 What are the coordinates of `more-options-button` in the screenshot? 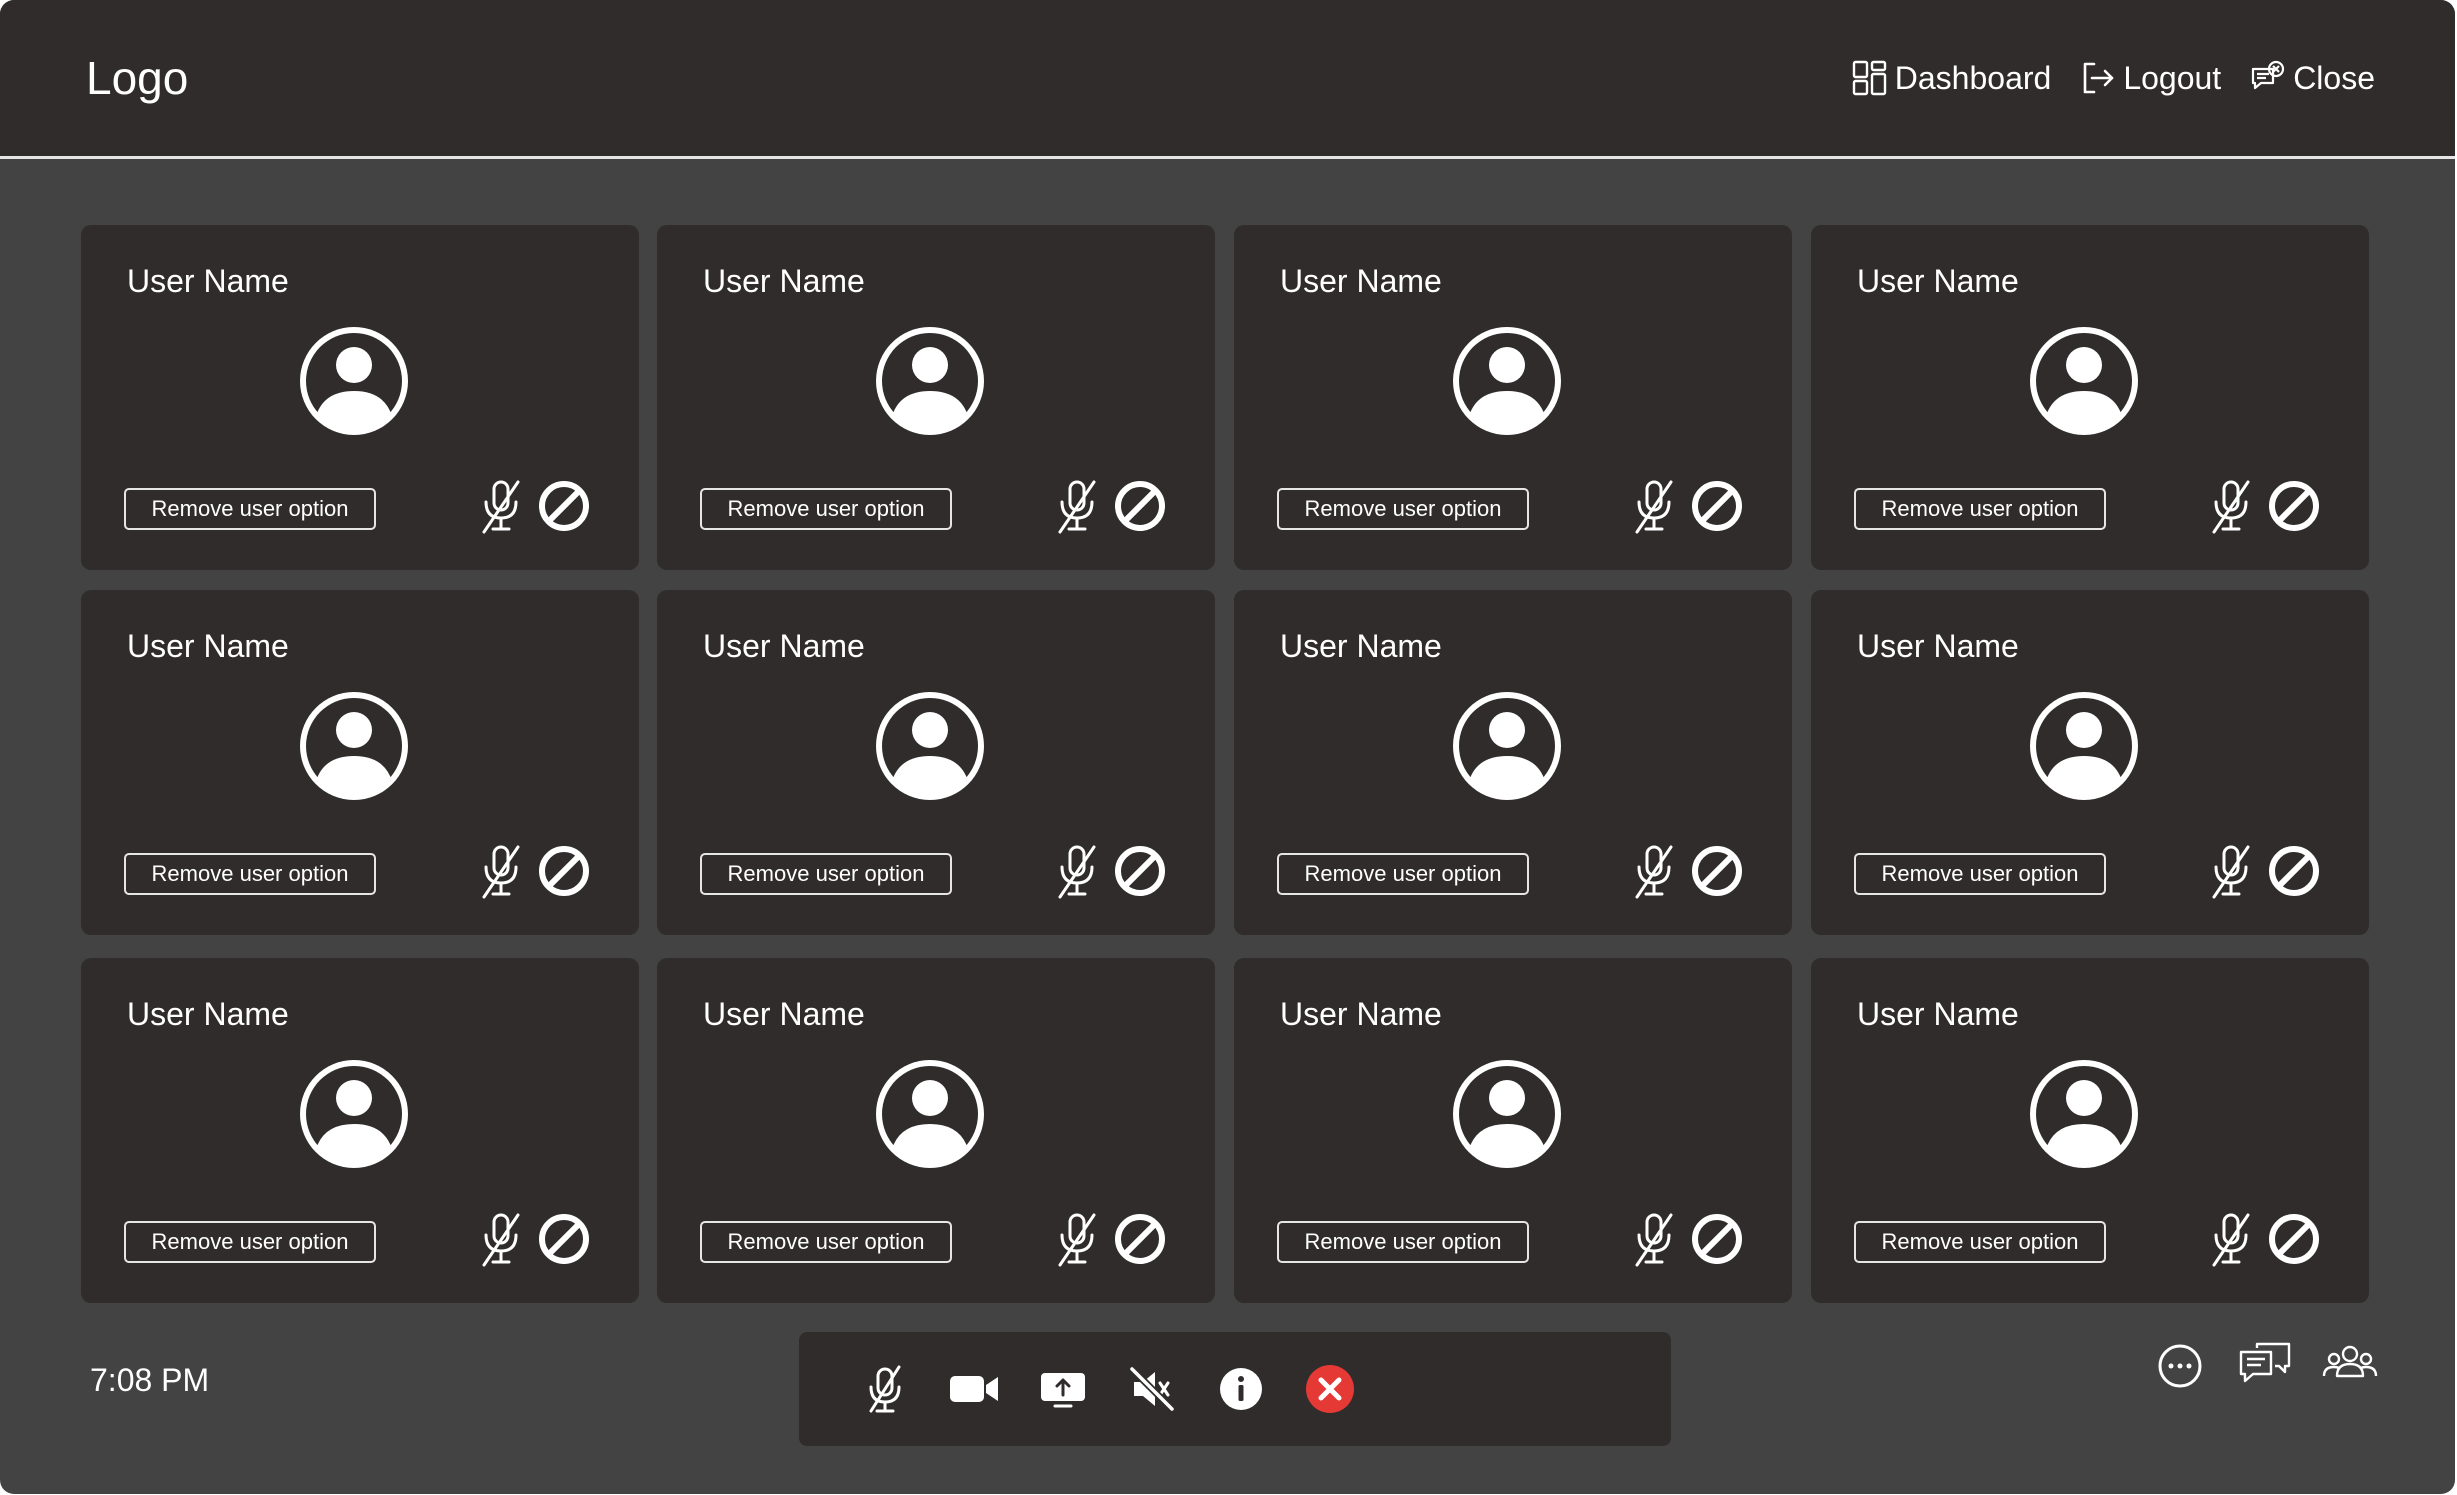 It's located at (2180, 1366).